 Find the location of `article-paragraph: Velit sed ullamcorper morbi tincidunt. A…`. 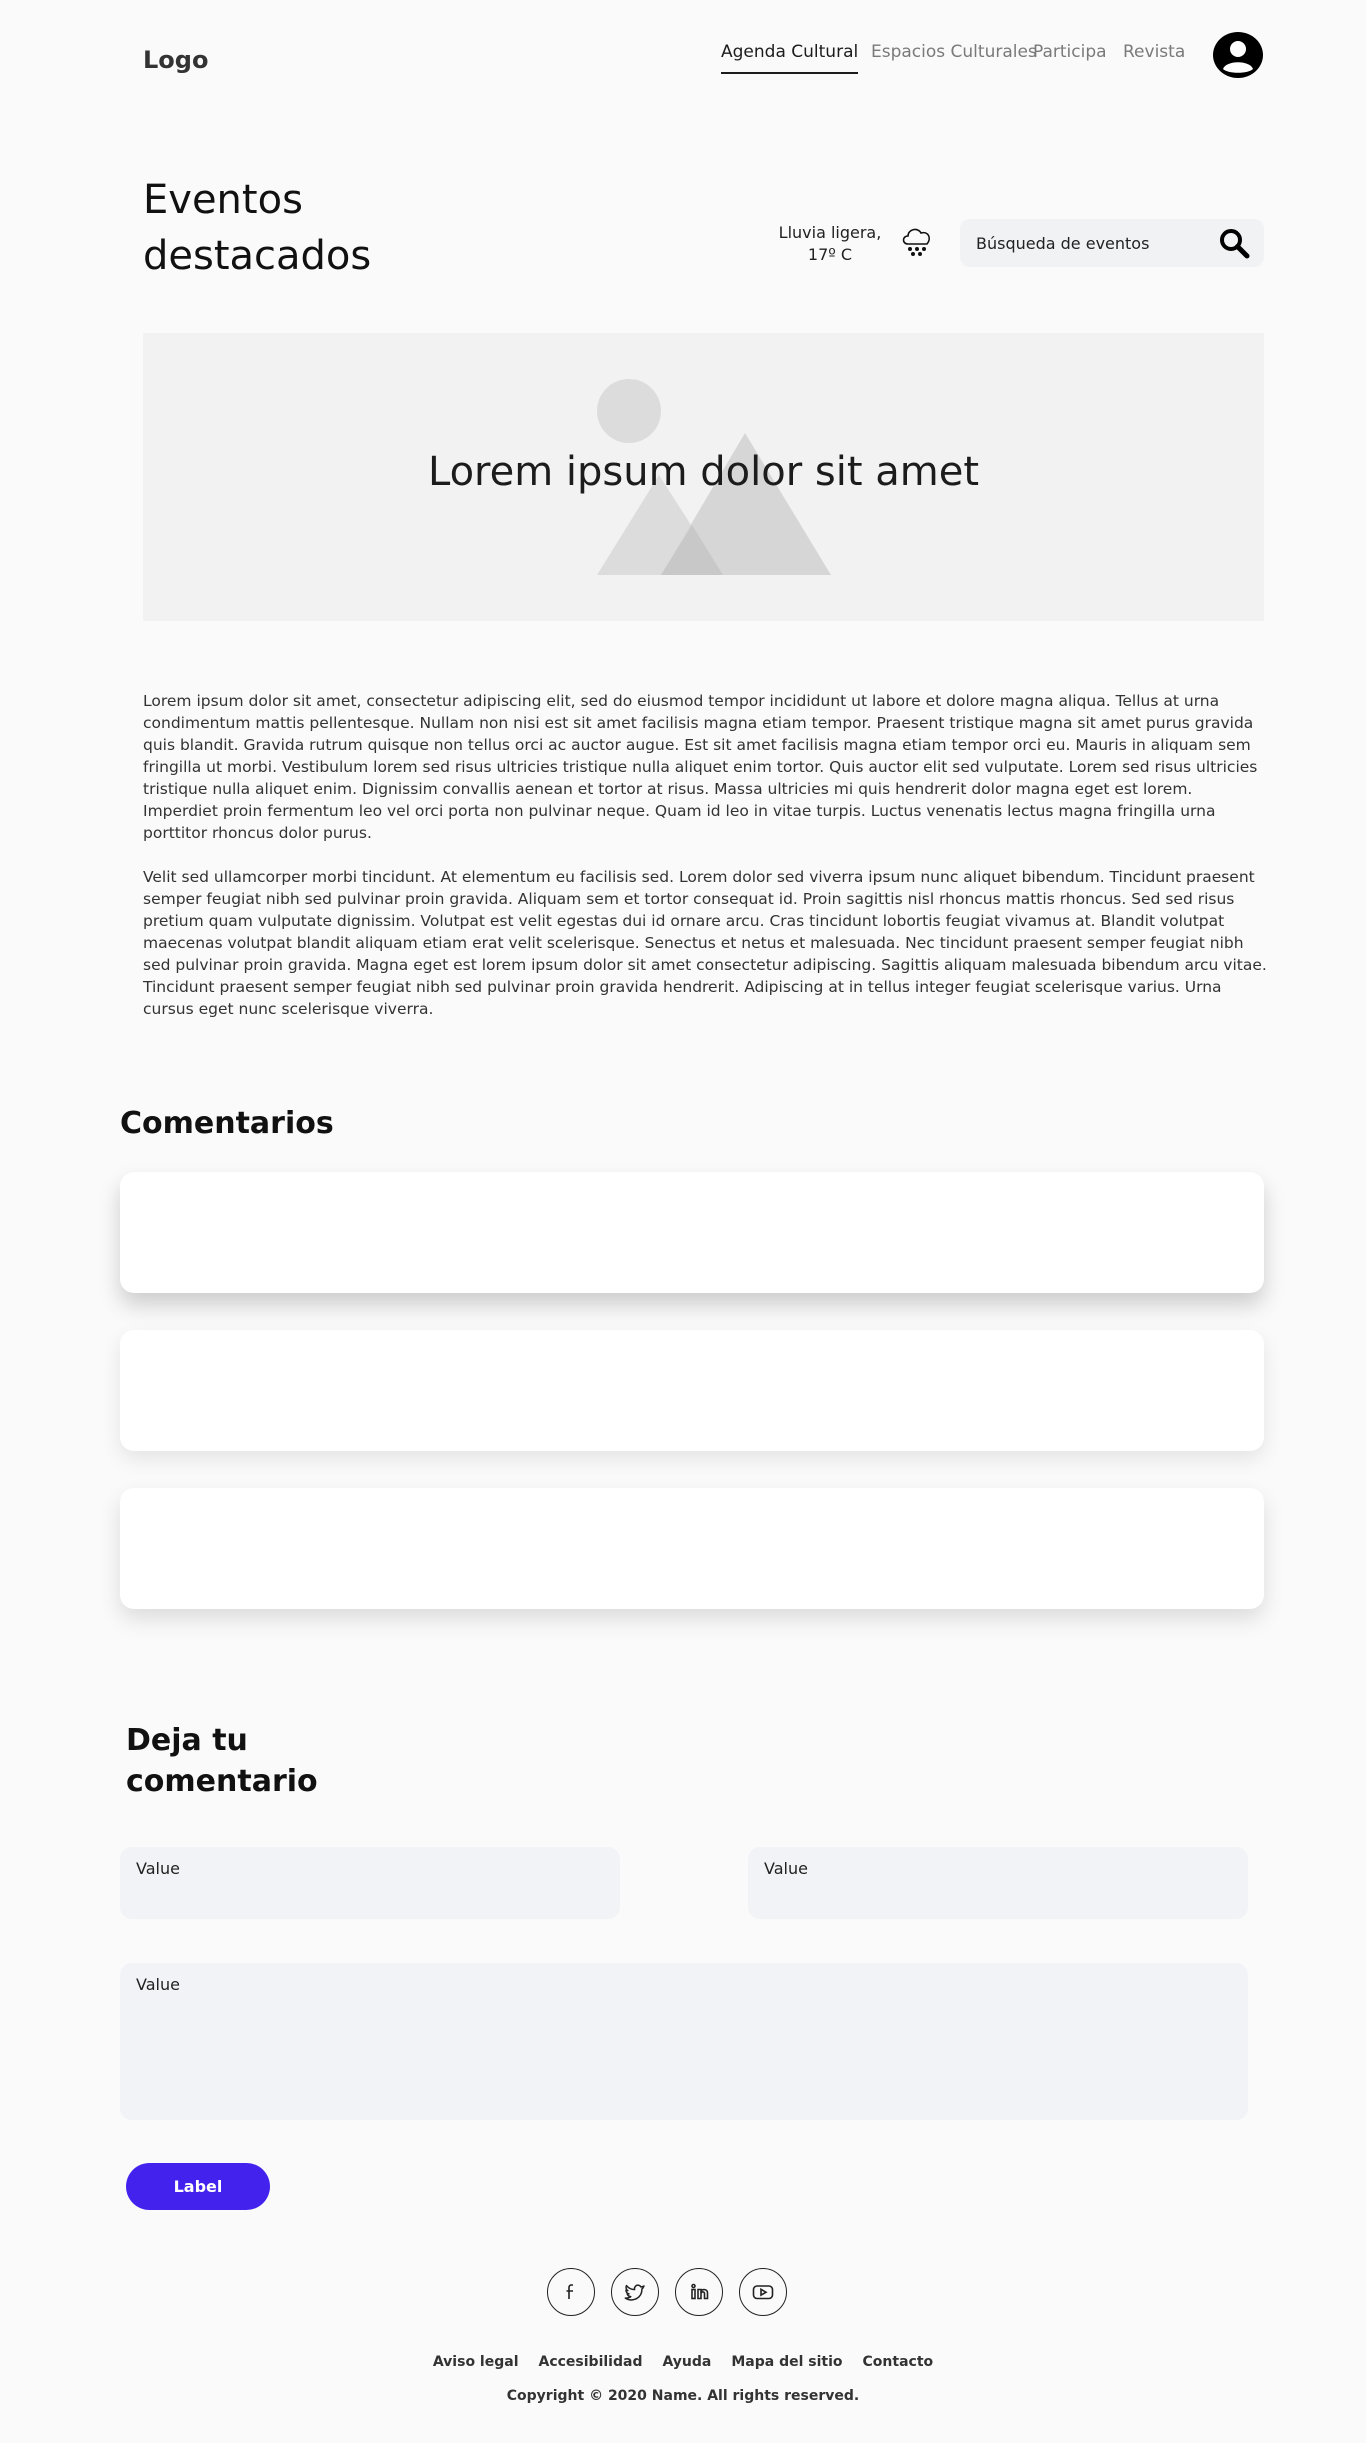

article-paragraph: Velit sed ullamcorper morbi tincidunt. A… is located at coordinates (705, 943).